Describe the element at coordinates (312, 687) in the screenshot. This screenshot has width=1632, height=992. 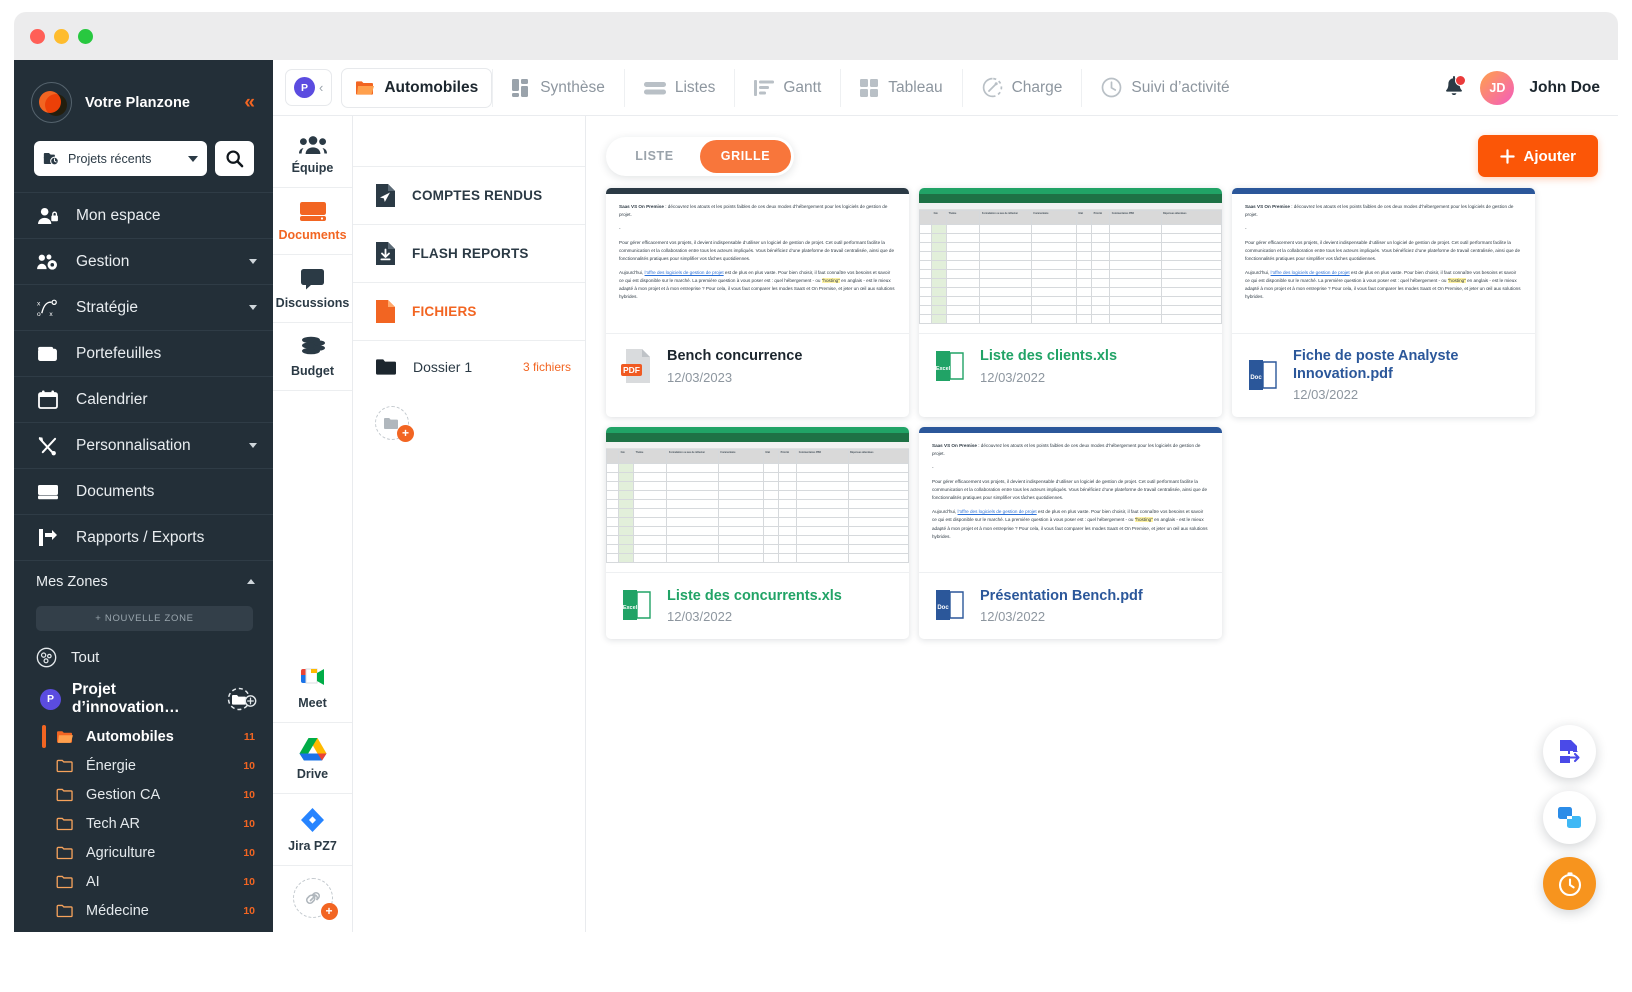
I see `rail-app-meet: Meet` at that location.